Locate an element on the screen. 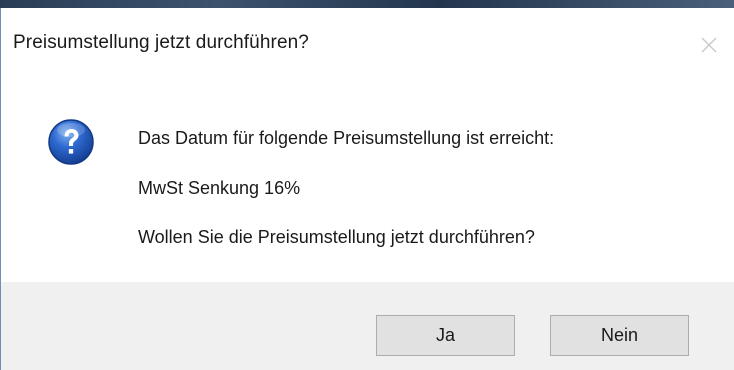 Image resolution: width=734 pixels, height=370 pixels. no-button: Nein is located at coordinates (619, 335).